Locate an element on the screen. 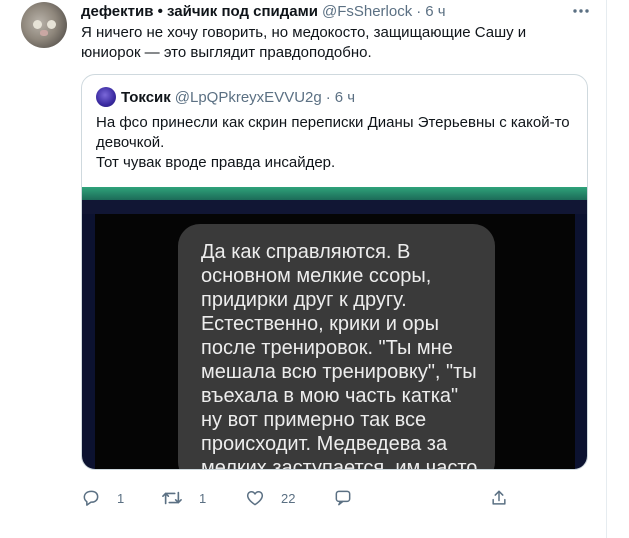 This screenshot has width=629, height=538. reply-icon is located at coordinates (91, 498).